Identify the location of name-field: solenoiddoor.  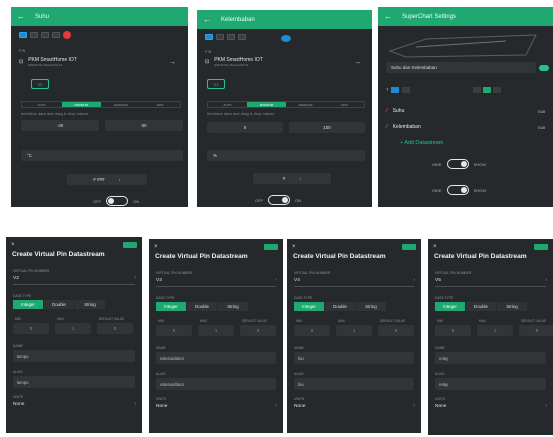
(216, 358).